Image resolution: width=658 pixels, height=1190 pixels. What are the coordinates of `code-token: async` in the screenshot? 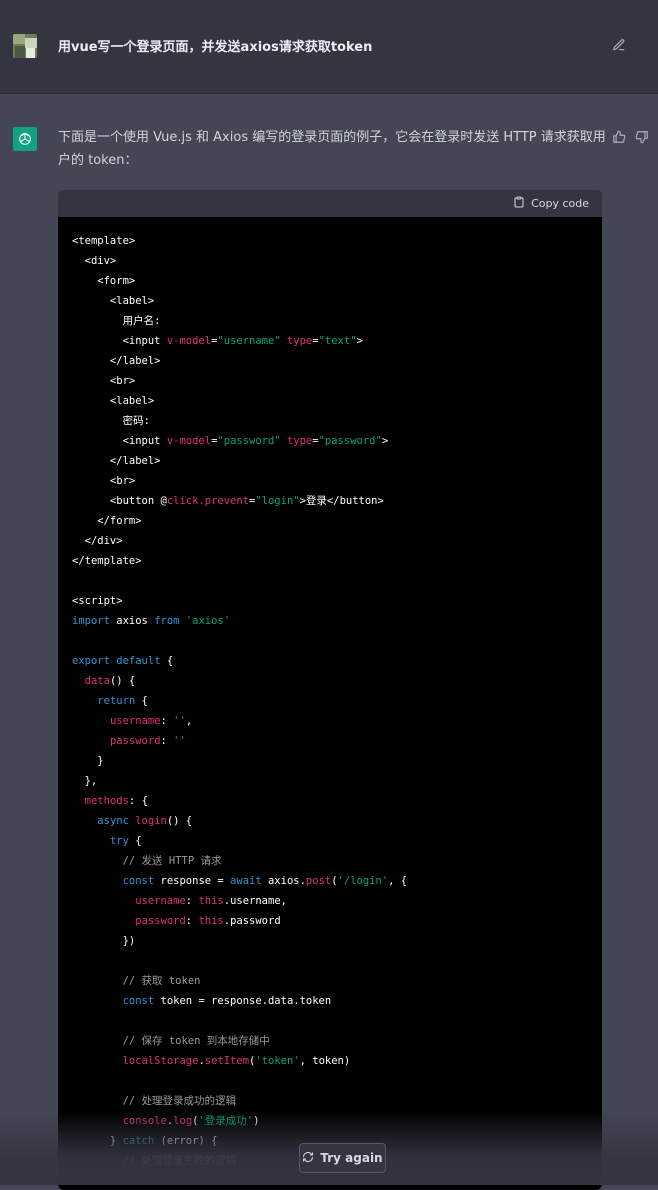 It's located at (113, 821).